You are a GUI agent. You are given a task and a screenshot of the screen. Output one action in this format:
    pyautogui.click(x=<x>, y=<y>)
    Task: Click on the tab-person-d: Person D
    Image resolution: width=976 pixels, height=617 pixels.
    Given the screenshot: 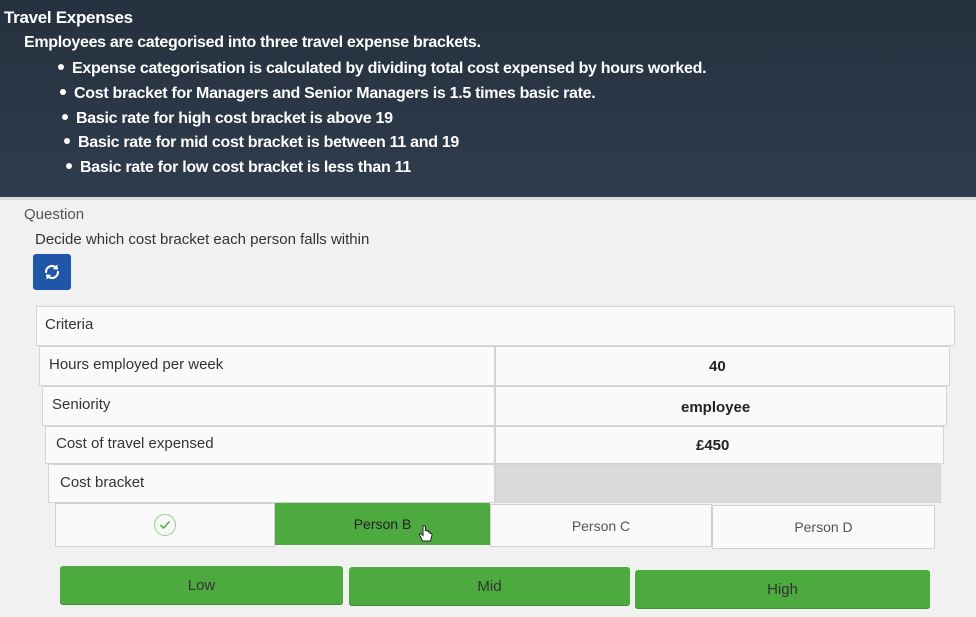 What is the action you would take?
    pyautogui.click(x=823, y=527)
    